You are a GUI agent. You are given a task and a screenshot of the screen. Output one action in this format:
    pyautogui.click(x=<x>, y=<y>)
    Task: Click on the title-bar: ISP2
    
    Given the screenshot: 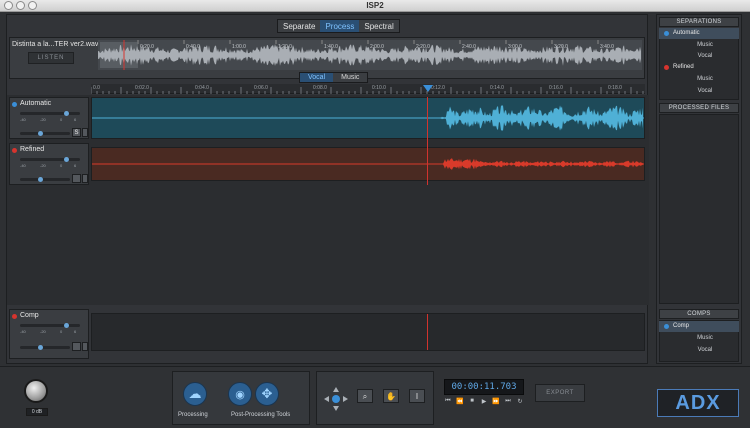 What is the action you would take?
    pyautogui.click(x=375, y=6)
    